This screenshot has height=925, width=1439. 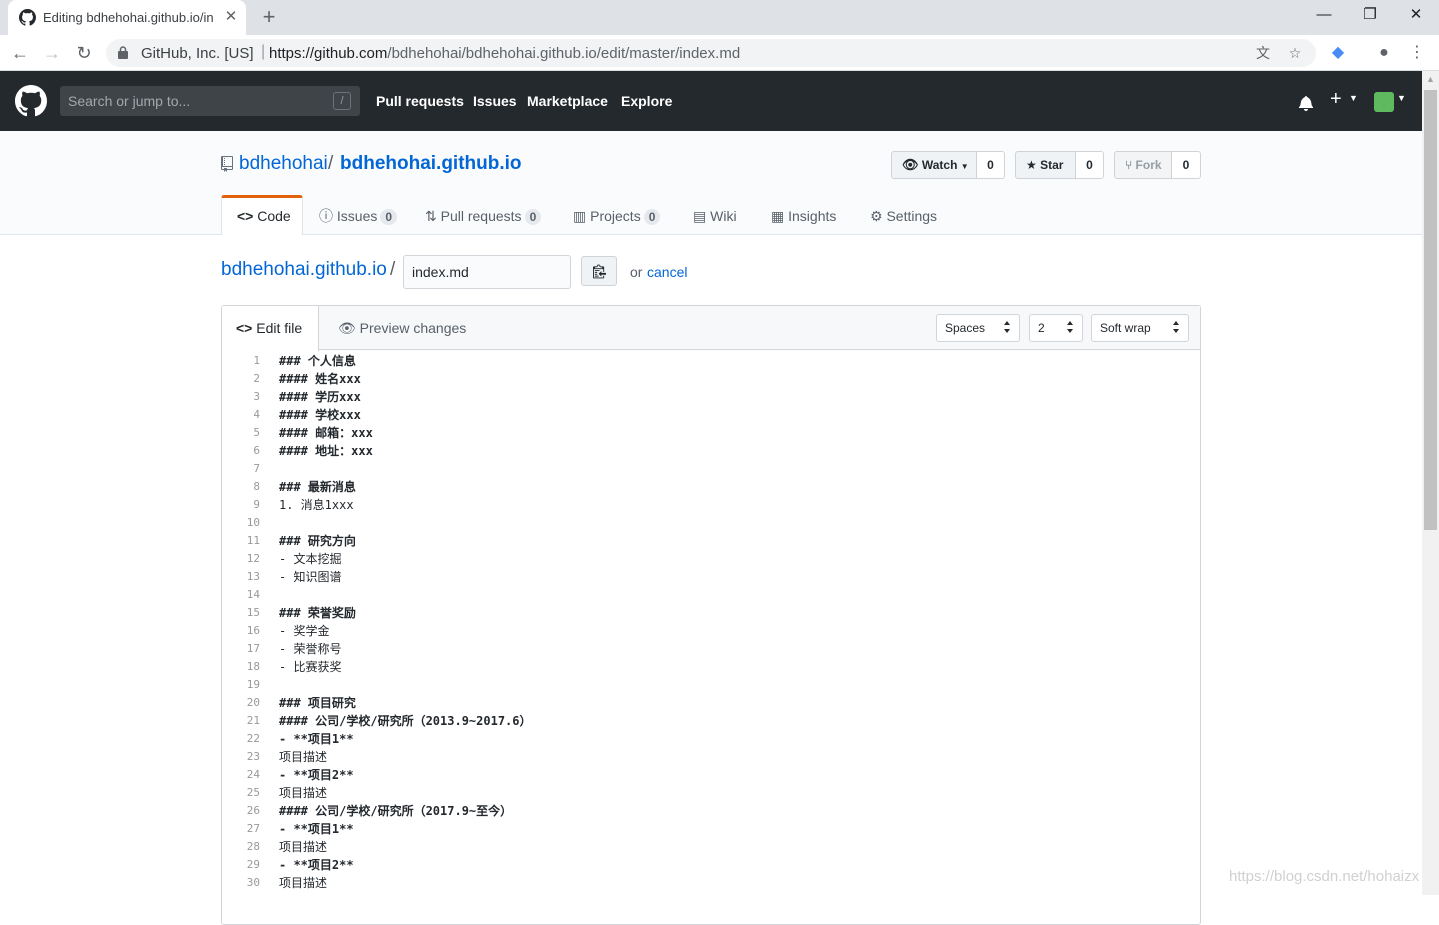 What do you see at coordinates (304, 631) in the screenshot?
I see `line-content: - 奖学金` at bounding box center [304, 631].